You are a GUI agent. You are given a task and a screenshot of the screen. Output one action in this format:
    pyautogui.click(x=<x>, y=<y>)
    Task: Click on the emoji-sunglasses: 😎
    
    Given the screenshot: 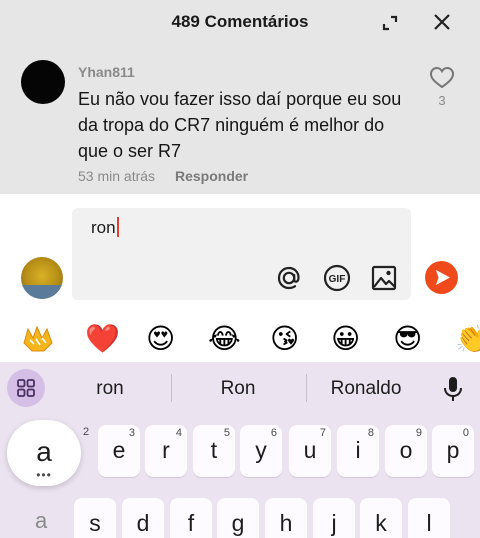 What is the action you would take?
    pyautogui.click(x=407, y=339)
    